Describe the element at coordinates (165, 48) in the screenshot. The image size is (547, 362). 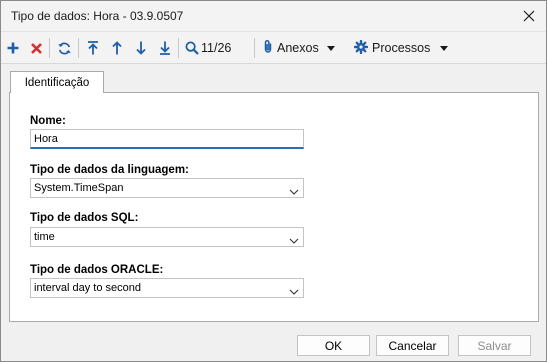
I see `last-record-icon` at that location.